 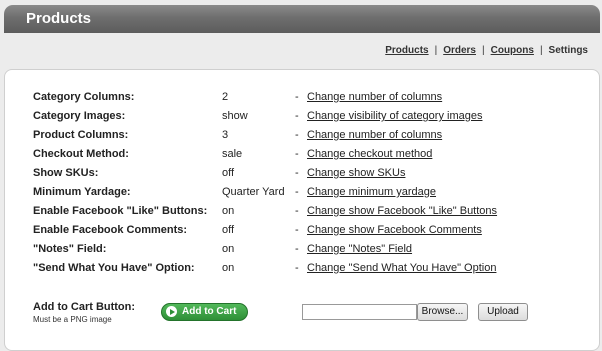 I want to click on setting-value: sale, so click(x=232, y=154).